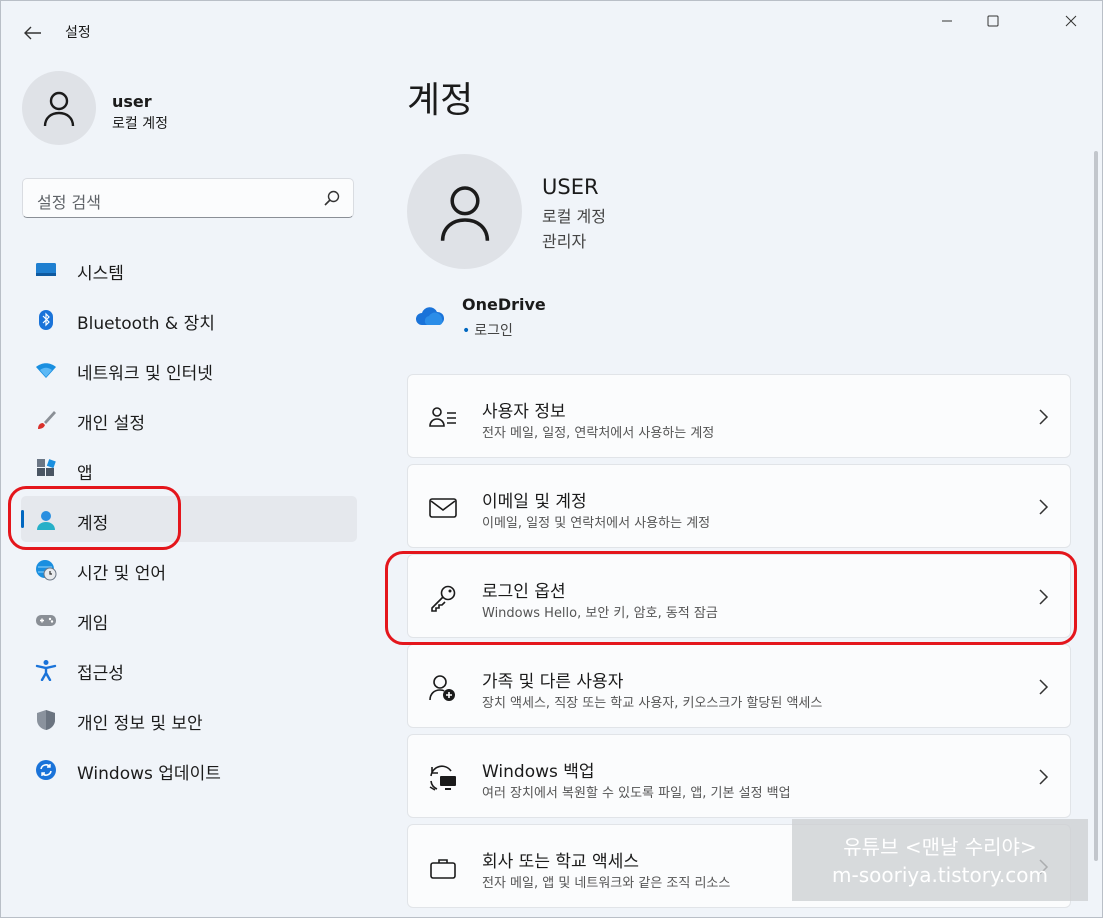 This screenshot has height=918, width=1103. What do you see at coordinates (189, 669) in the screenshot?
I see `sidebar-item-accessibility: 접근성` at bounding box center [189, 669].